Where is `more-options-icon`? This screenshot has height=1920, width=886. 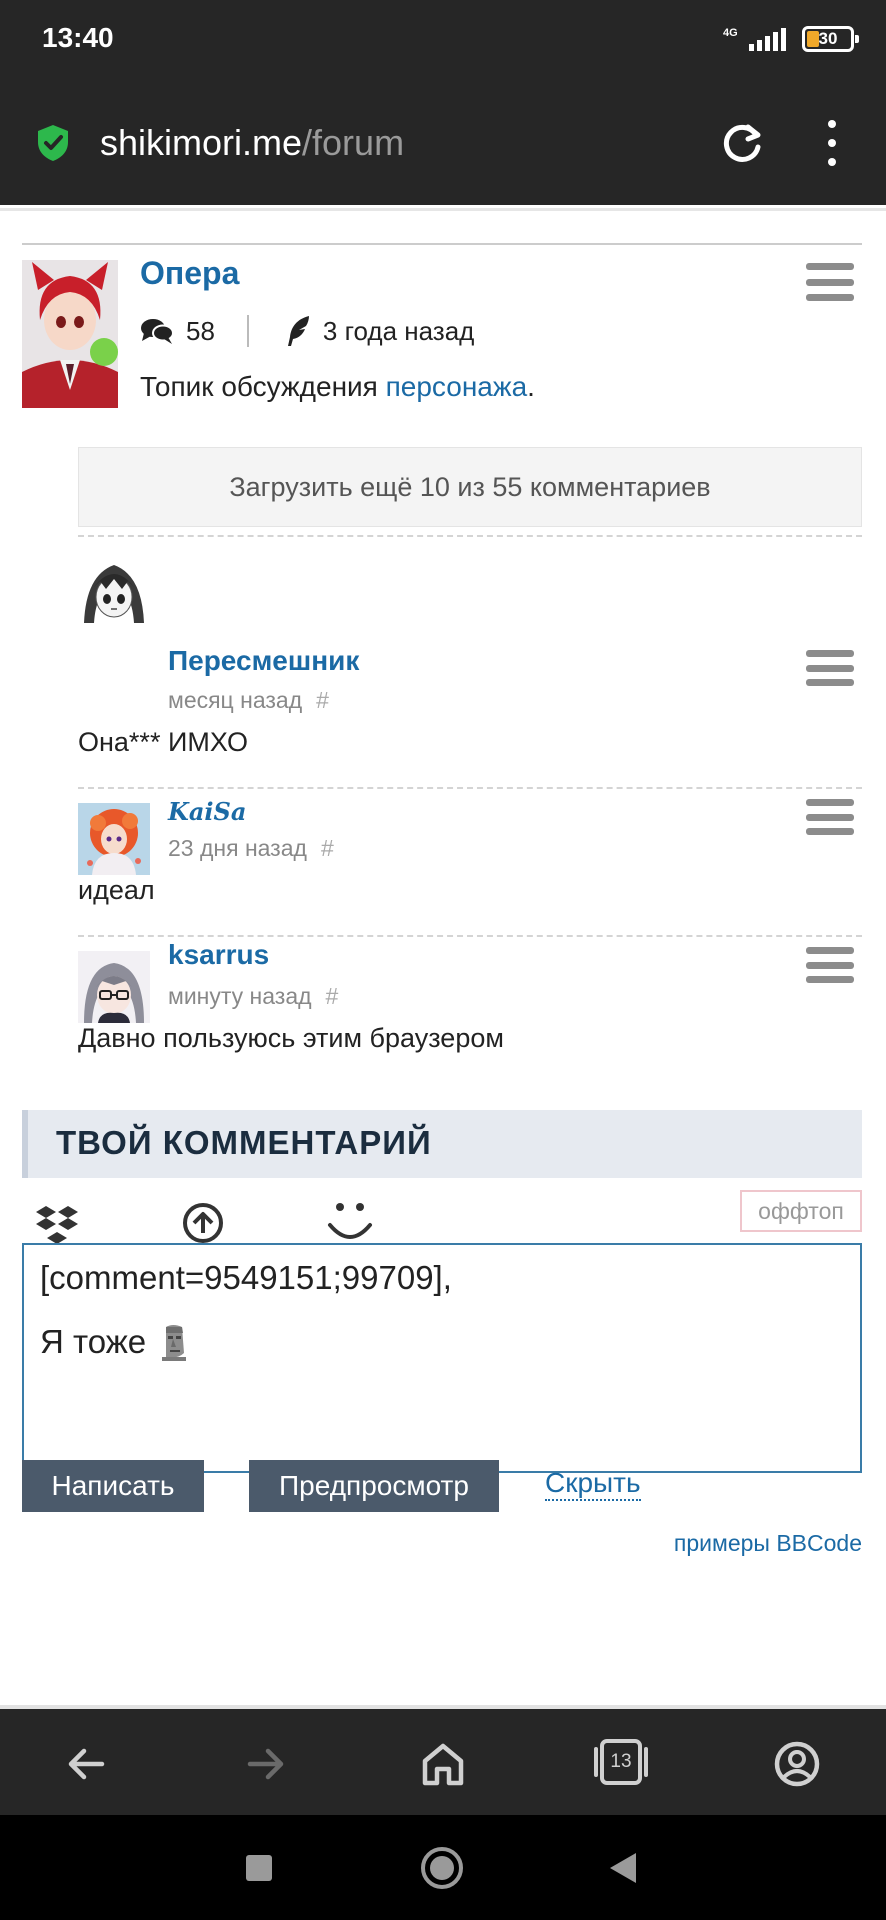
more-options-icon is located at coordinates (832, 143).